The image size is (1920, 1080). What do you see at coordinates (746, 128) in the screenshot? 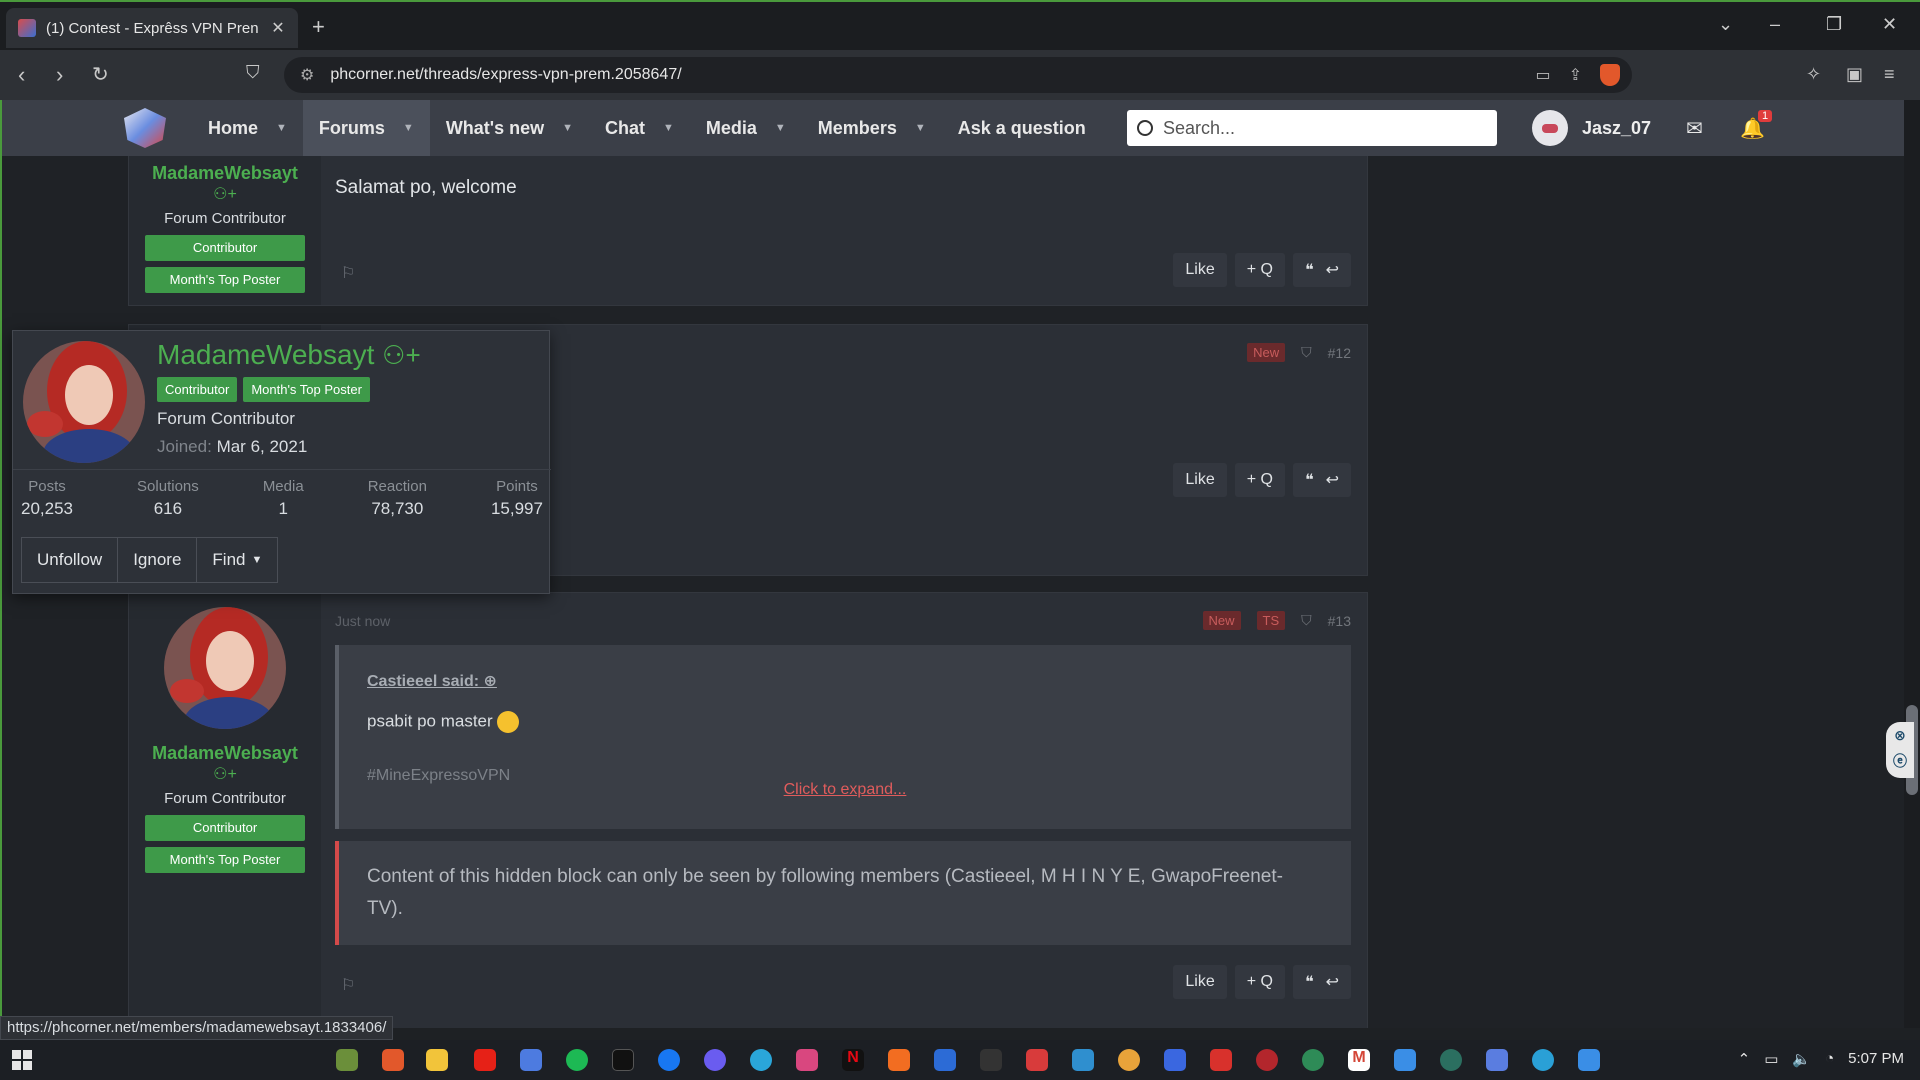
I see `nav-media: Media ▼` at bounding box center [746, 128].